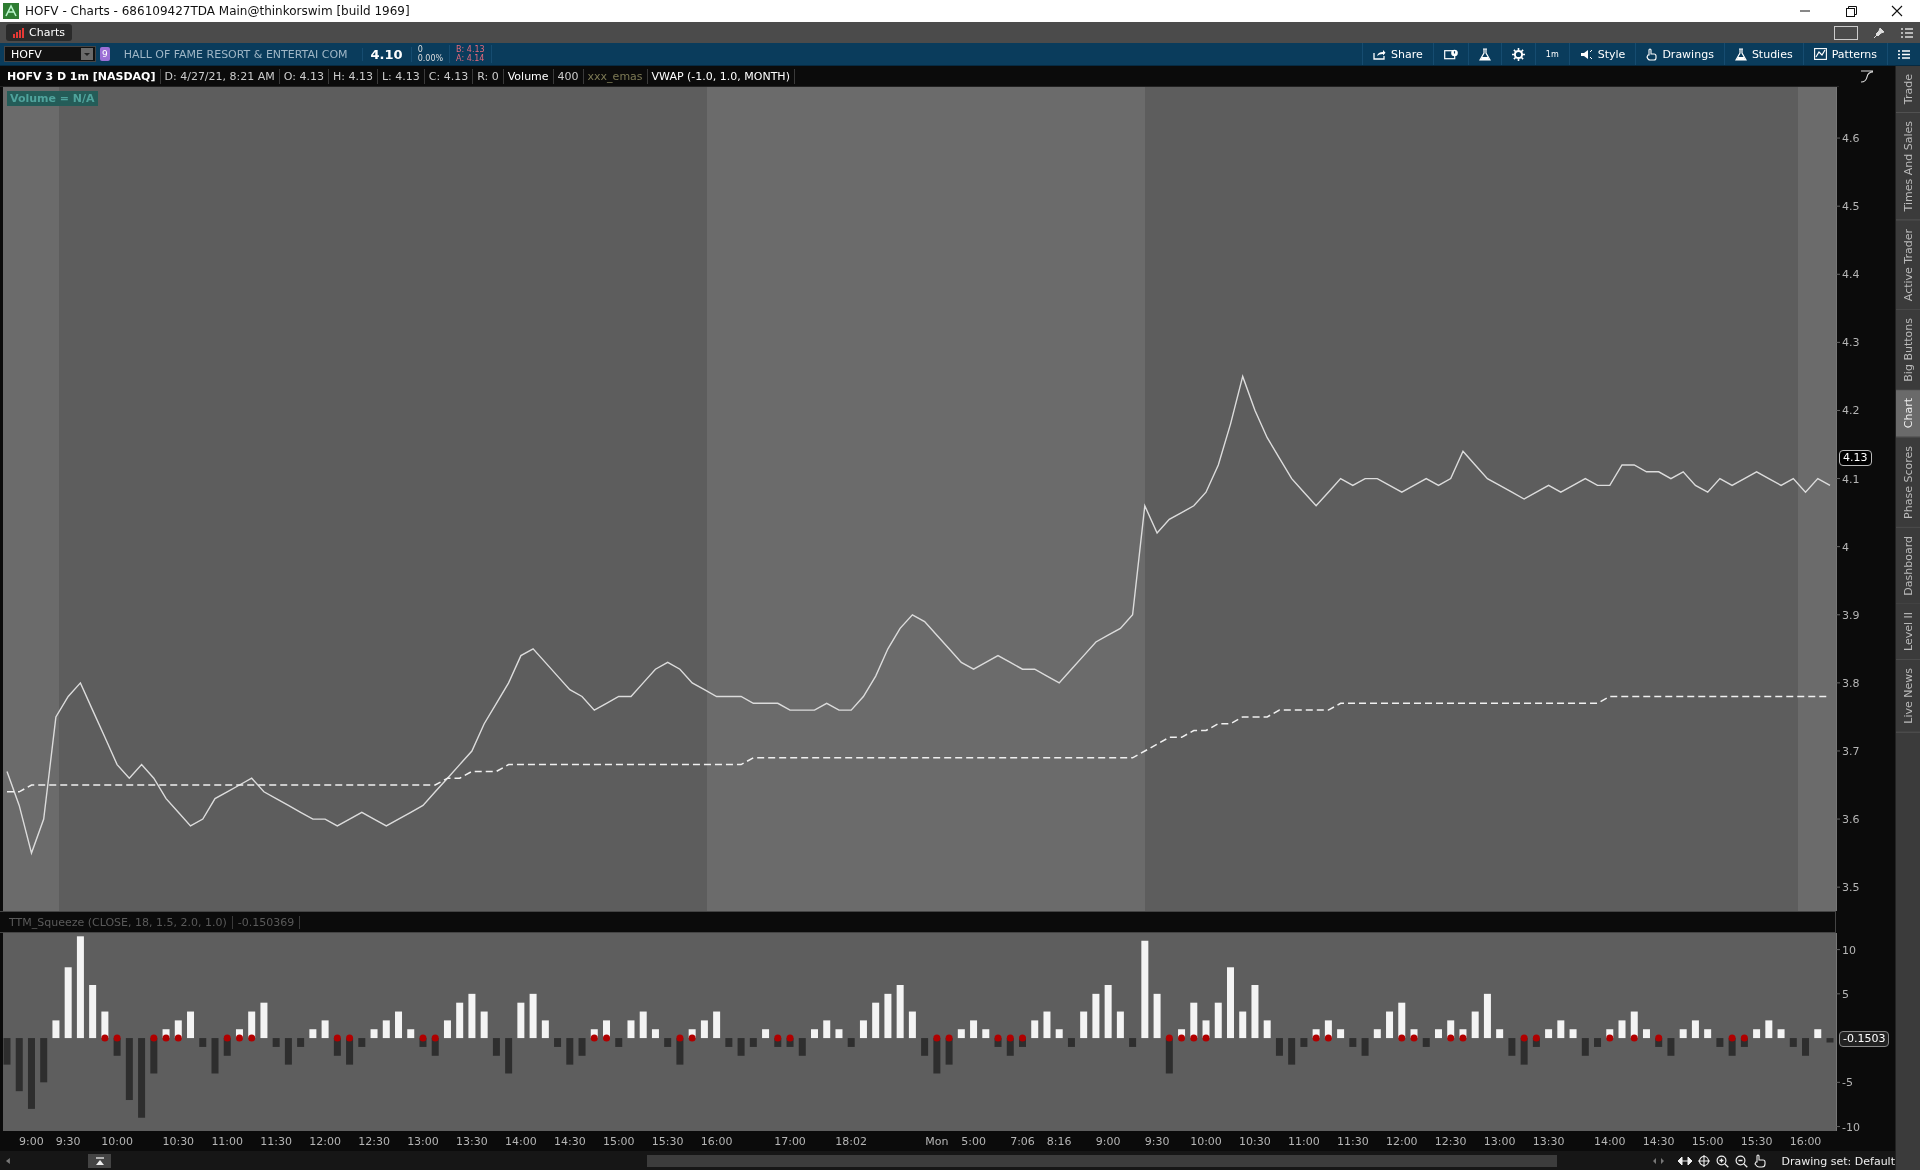  What do you see at coordinates (8, 1161) in the screenshot?
I see `scroll-left-icon` at bounding box center [8, 1161].